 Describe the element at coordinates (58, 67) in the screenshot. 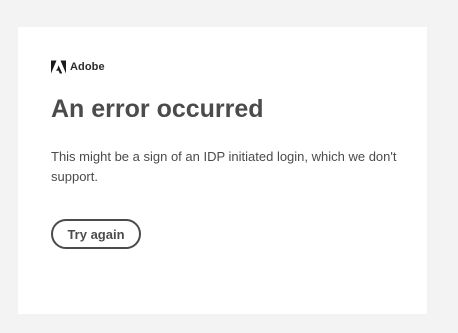

I see `adobe-logo-icon` at that location.